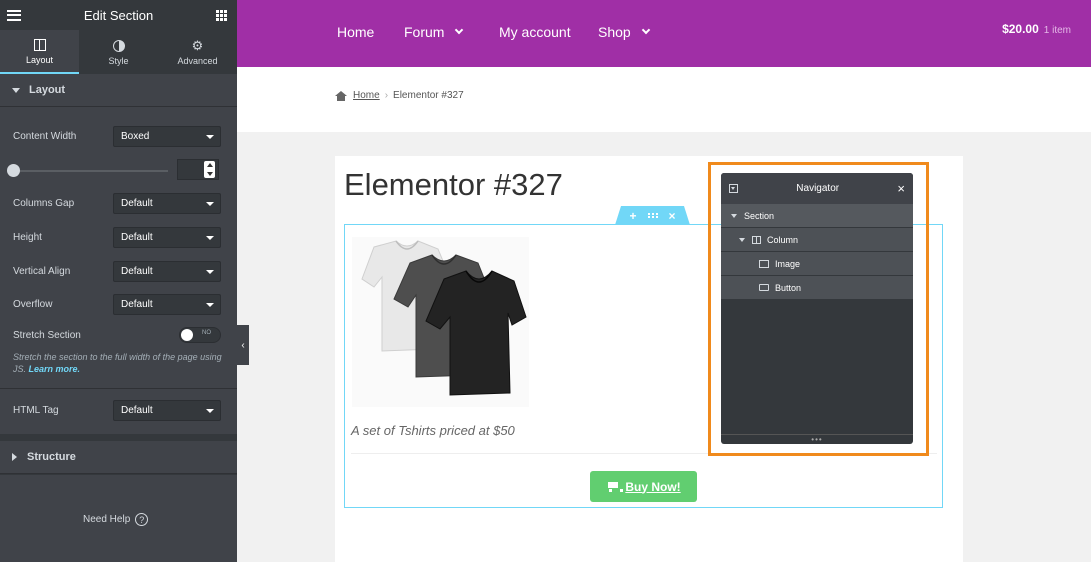 This screenshot has height=562, width=1091. I want to click on toggle-knob, so click(187, 335).